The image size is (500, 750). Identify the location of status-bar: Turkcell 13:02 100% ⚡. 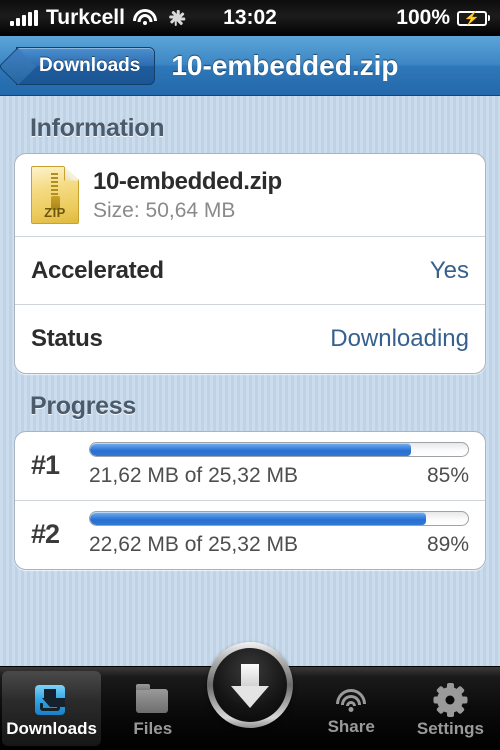
(250, 18).